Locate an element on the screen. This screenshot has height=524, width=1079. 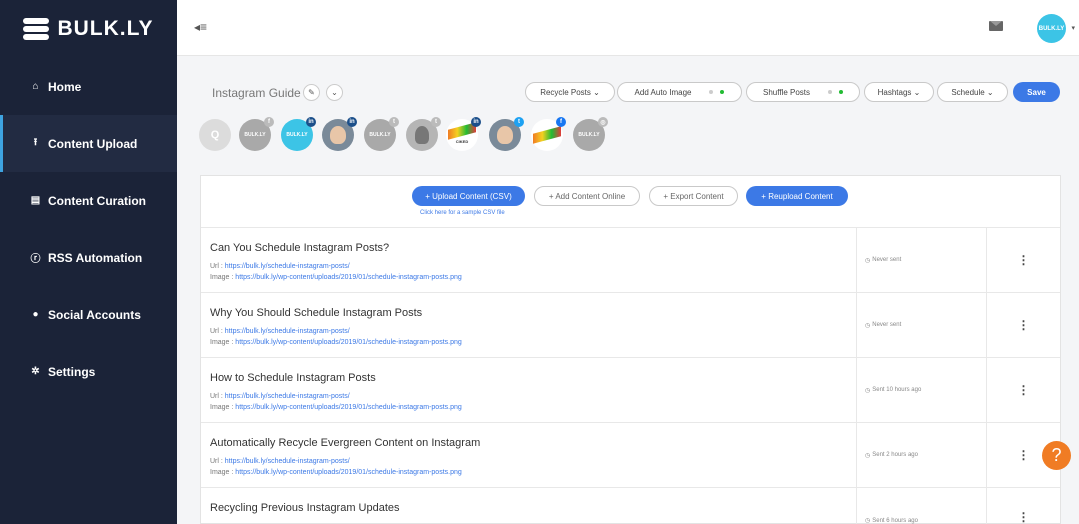
toggle-off-dot-icon is located at coordinates (711, 92).